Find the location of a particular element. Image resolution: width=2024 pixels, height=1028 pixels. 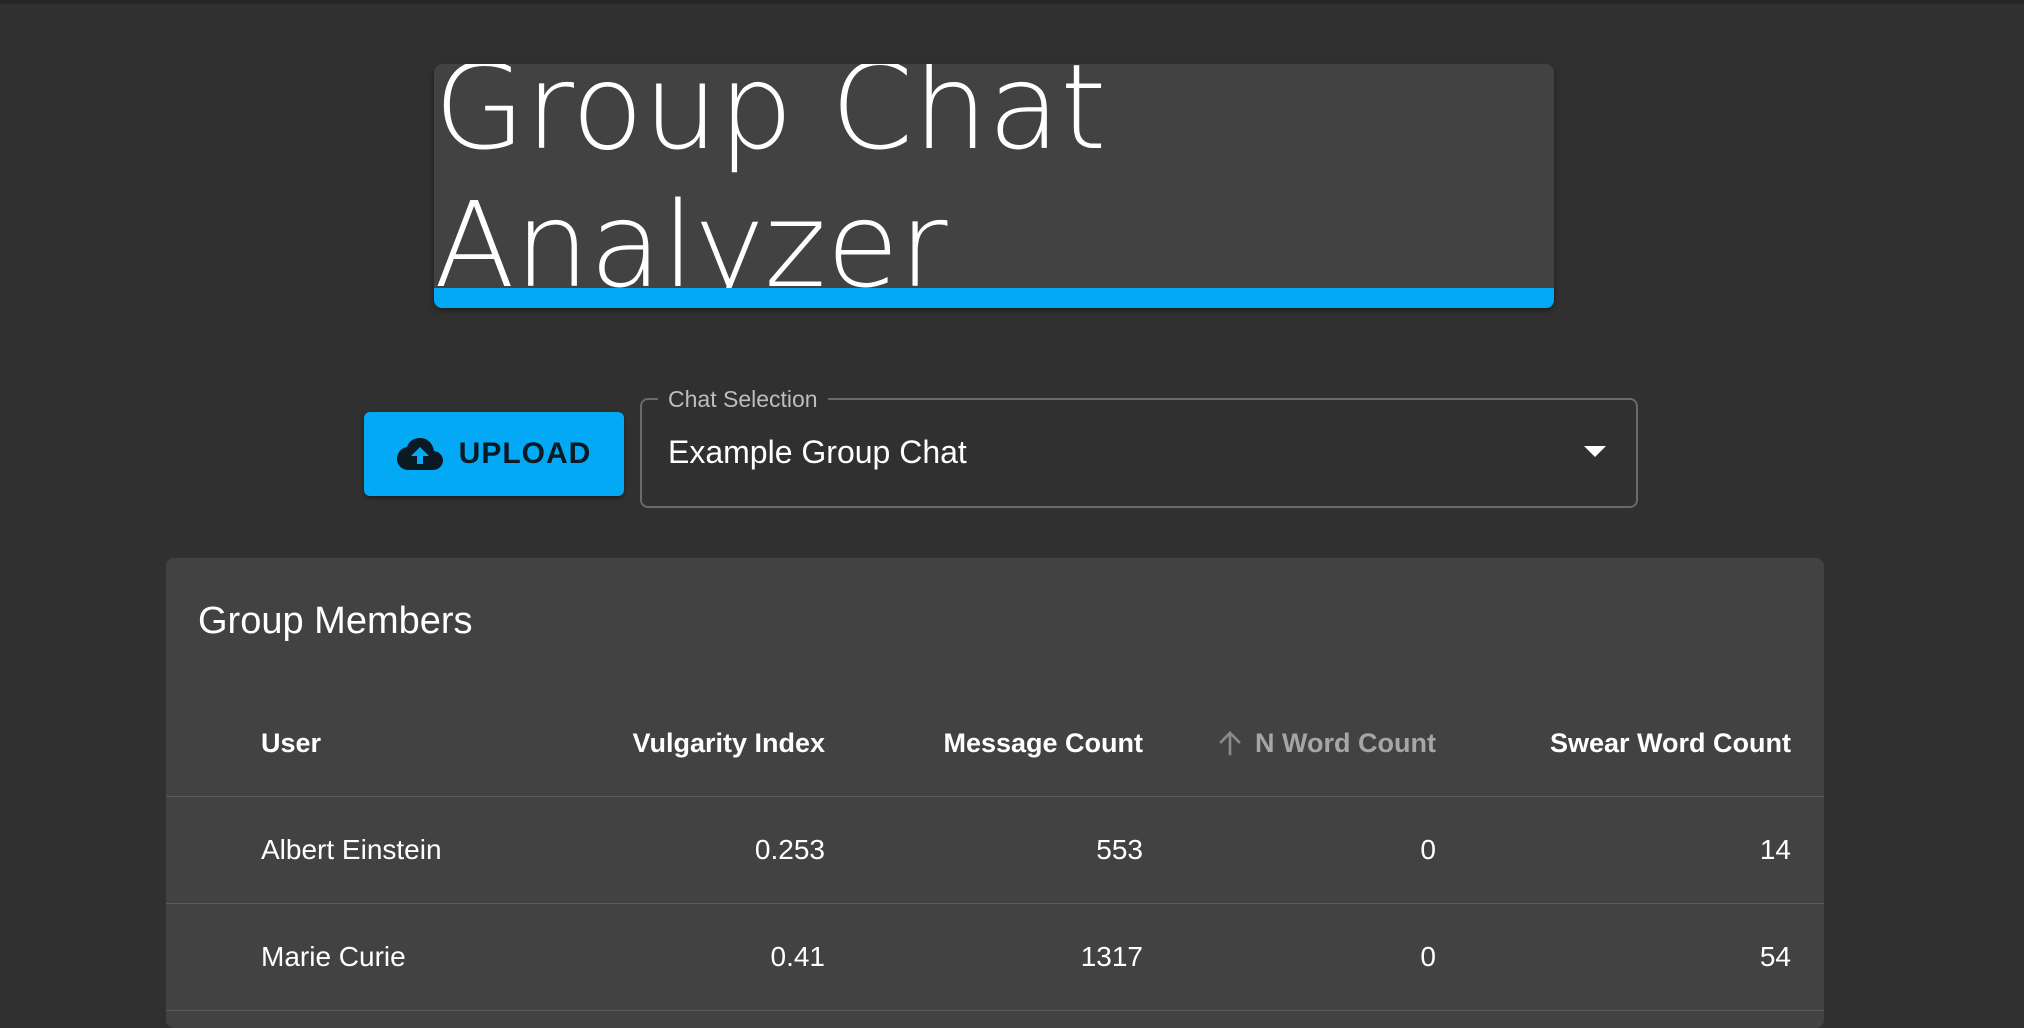

cell-user: Albert Einstein is located at coordinates (351, 849).